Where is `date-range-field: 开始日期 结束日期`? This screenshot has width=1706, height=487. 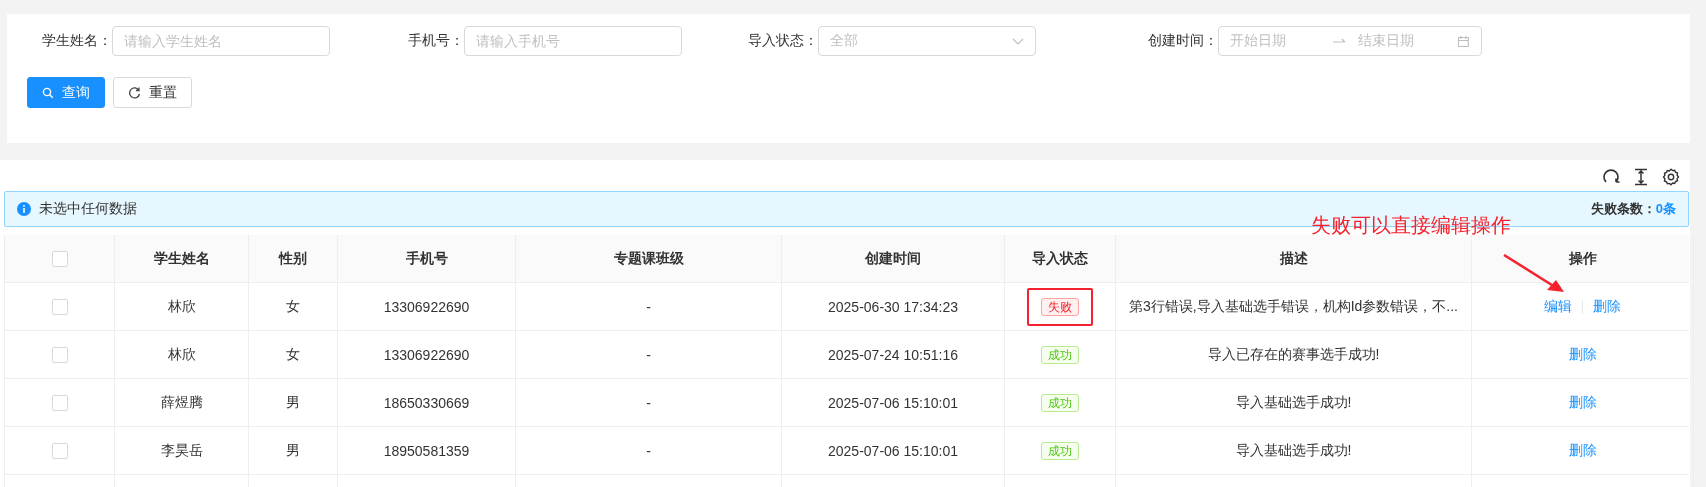
date-range-field: 开始日期 结束日期 is located at coordinates (1350, 41).